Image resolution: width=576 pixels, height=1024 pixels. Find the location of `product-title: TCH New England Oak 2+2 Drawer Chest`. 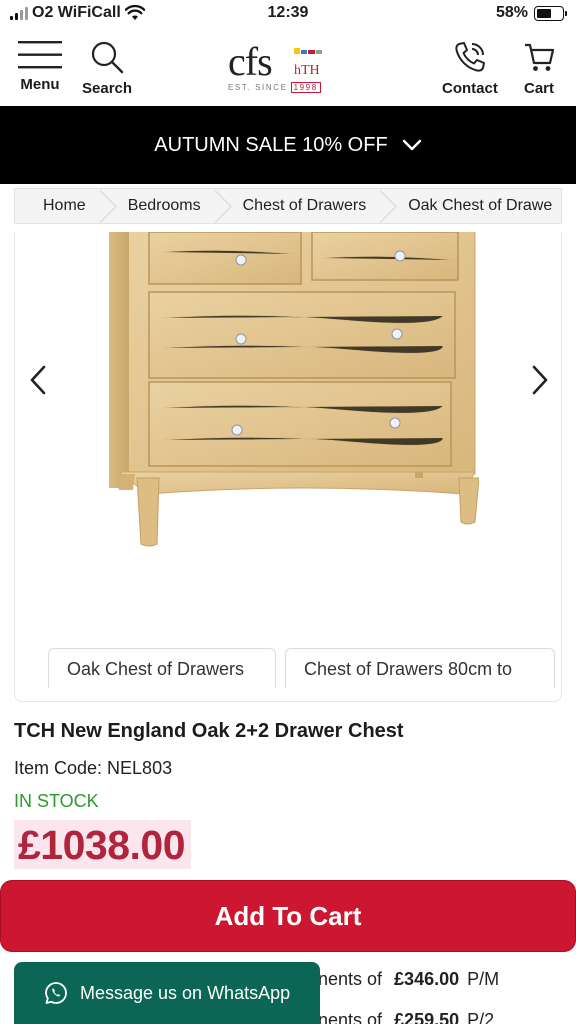

product-title: TCH New England Oak 2+2 Drawer Chest is located at coordinates (209, 731).